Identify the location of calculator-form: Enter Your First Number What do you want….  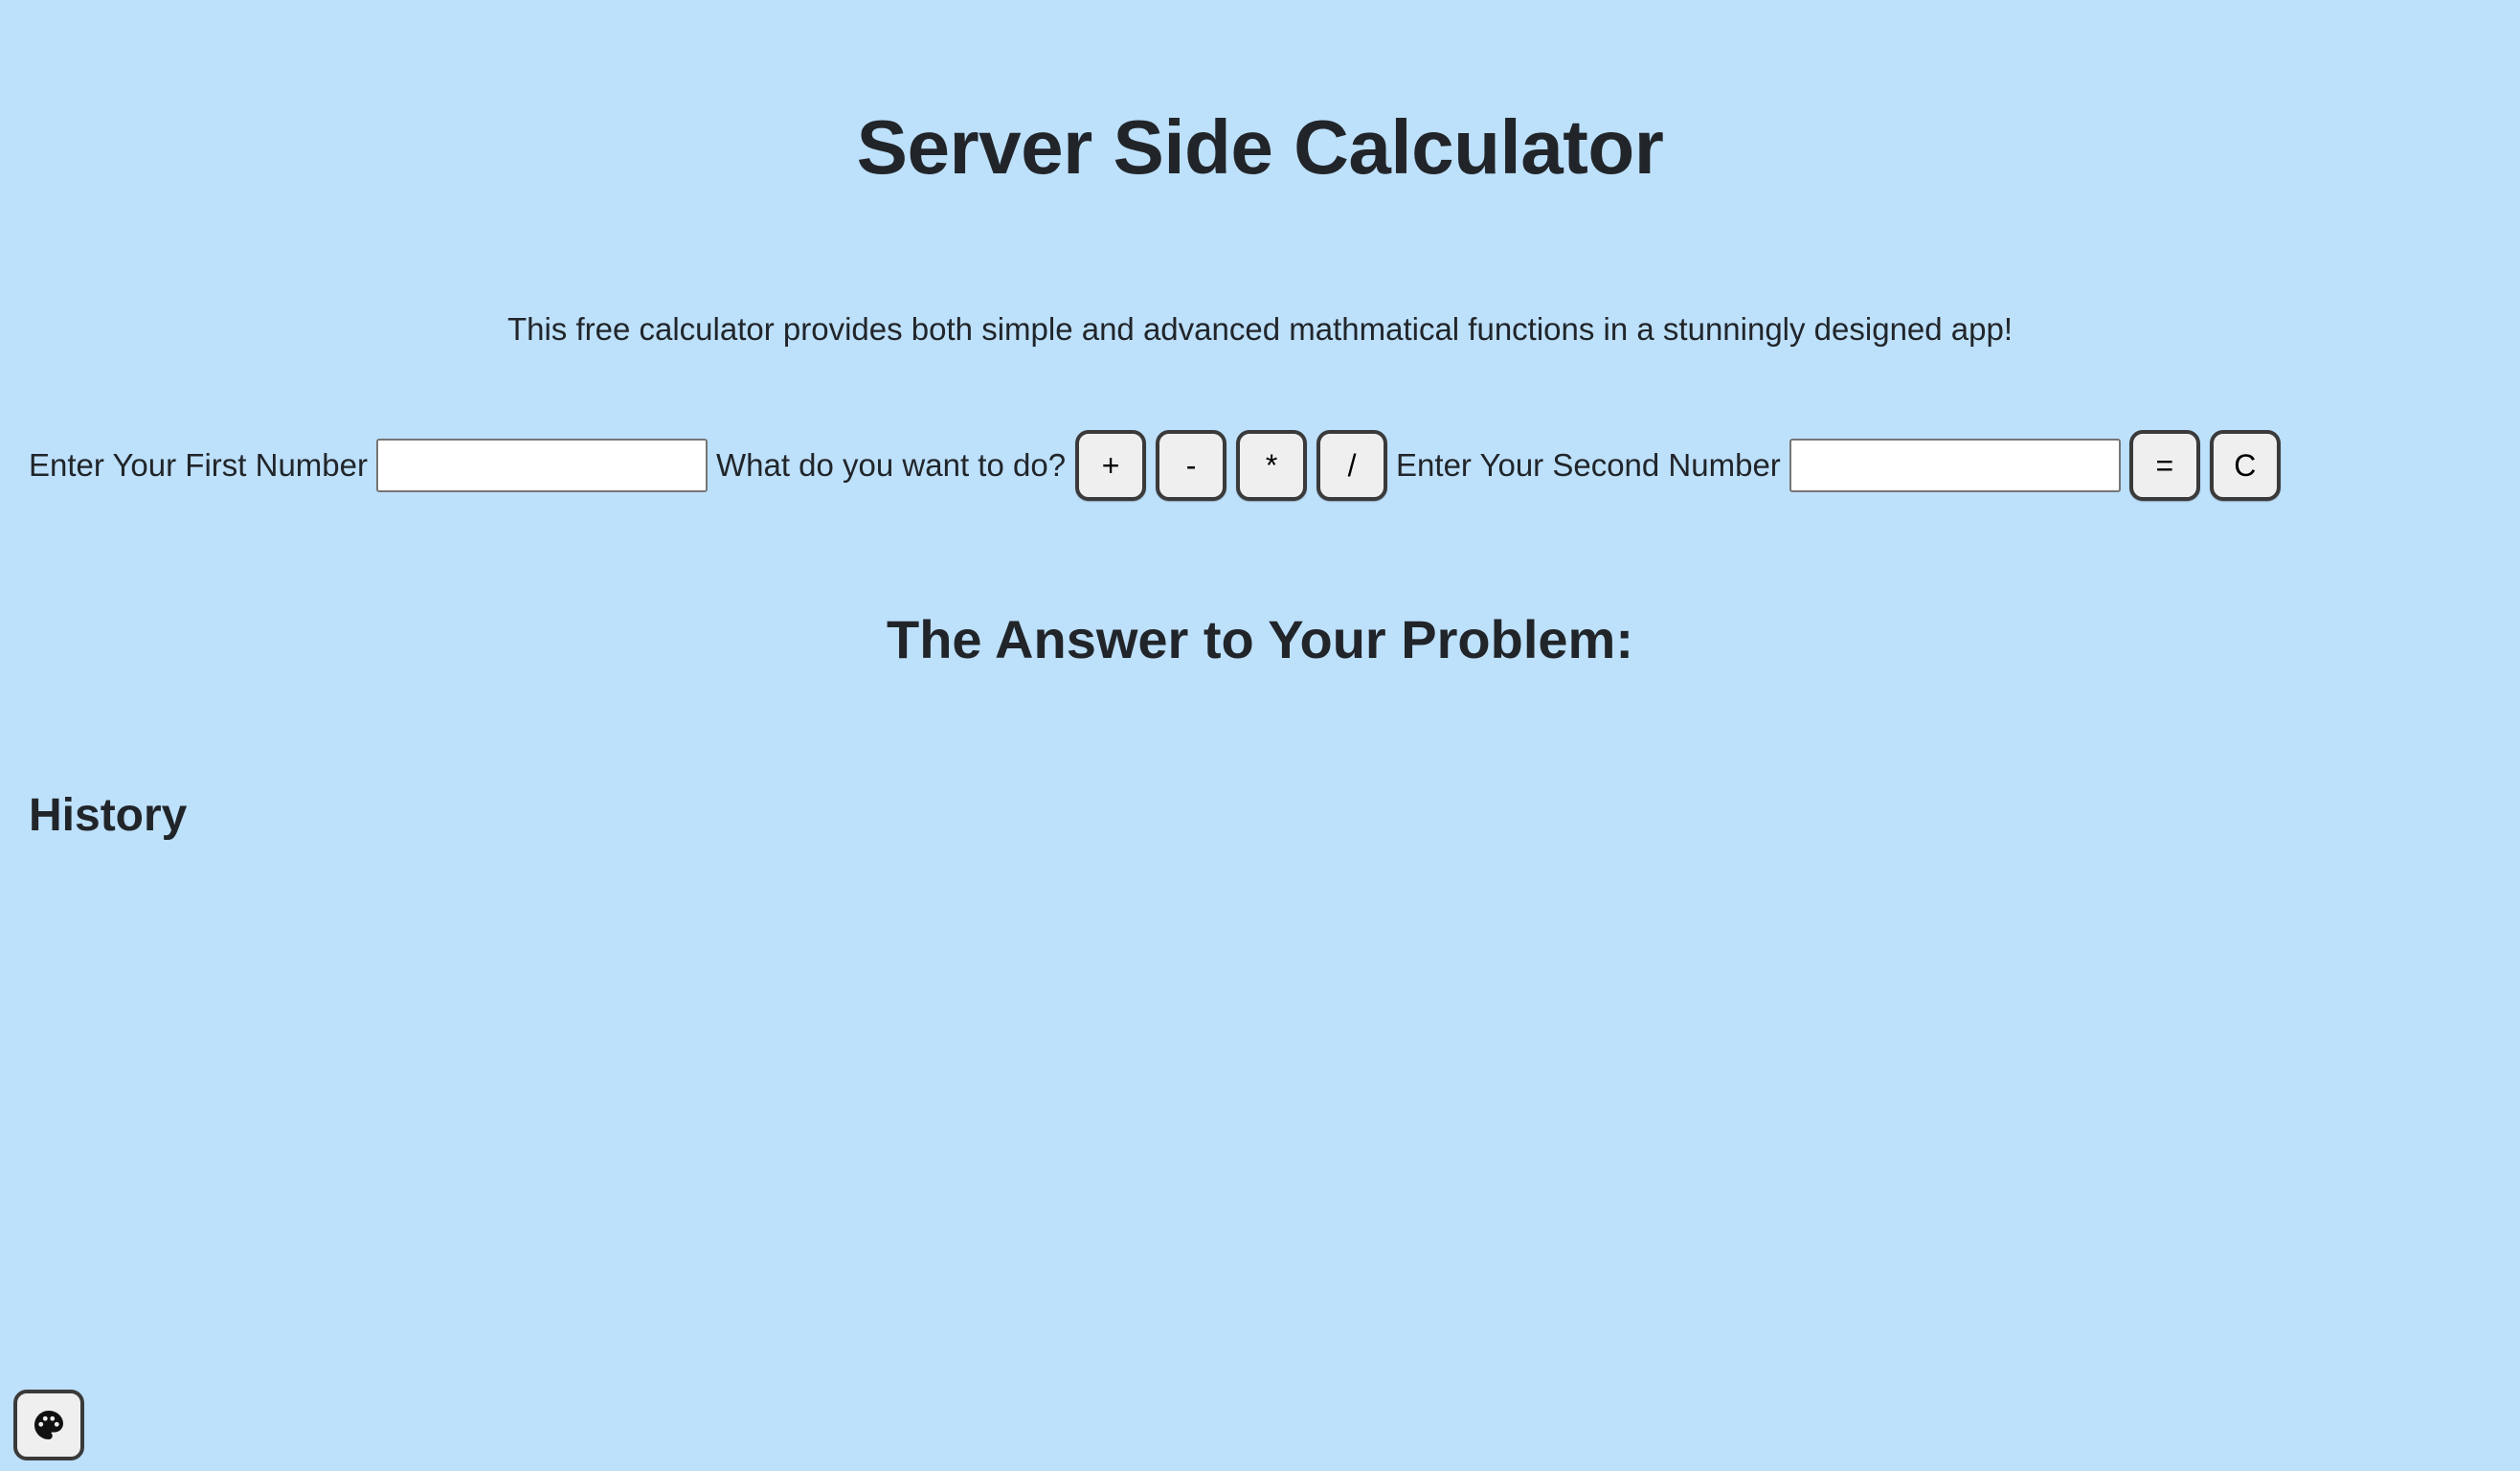
(1157, 465).